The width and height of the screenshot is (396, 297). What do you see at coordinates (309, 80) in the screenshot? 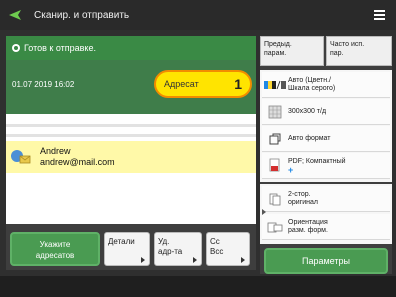
I see `color-mode-line-1: Авто (Цветн./` at bounding box center [309, 80].